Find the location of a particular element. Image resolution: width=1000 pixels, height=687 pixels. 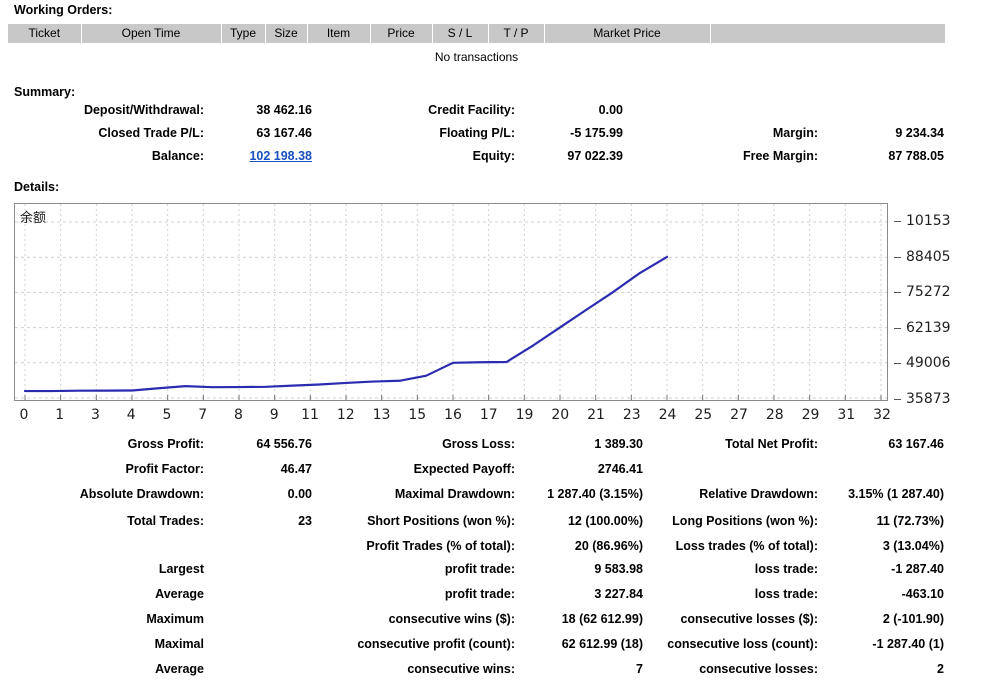

largest-loss-trade-label: loss trade: is located at coordinates (786, 569).